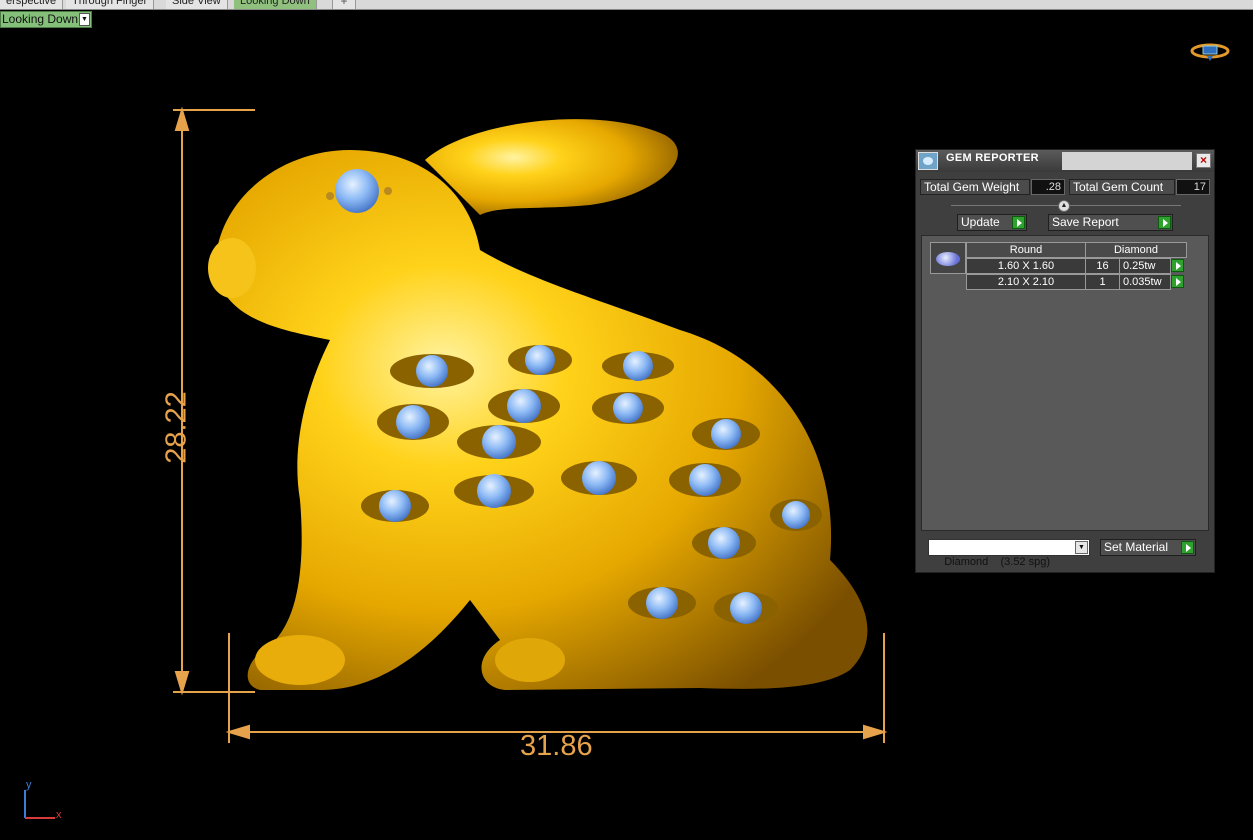 The height and width of the screenshot is (840, 1253). Describe the element at coordinates (197, 4) in the screenshot. I see `tab-side-view: Side View` at that location.